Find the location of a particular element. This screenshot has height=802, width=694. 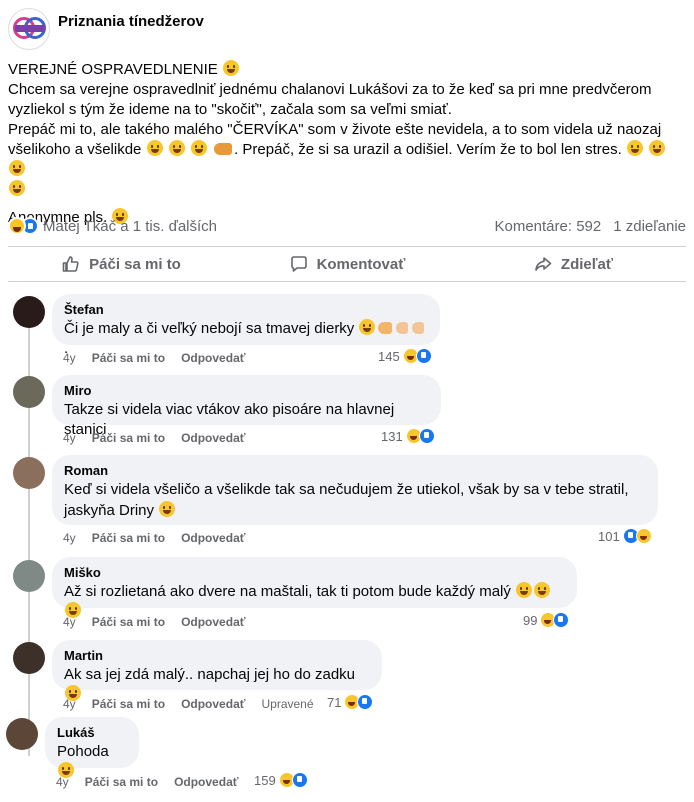

comment-author: Štefan is located at coordinates (246, 310).